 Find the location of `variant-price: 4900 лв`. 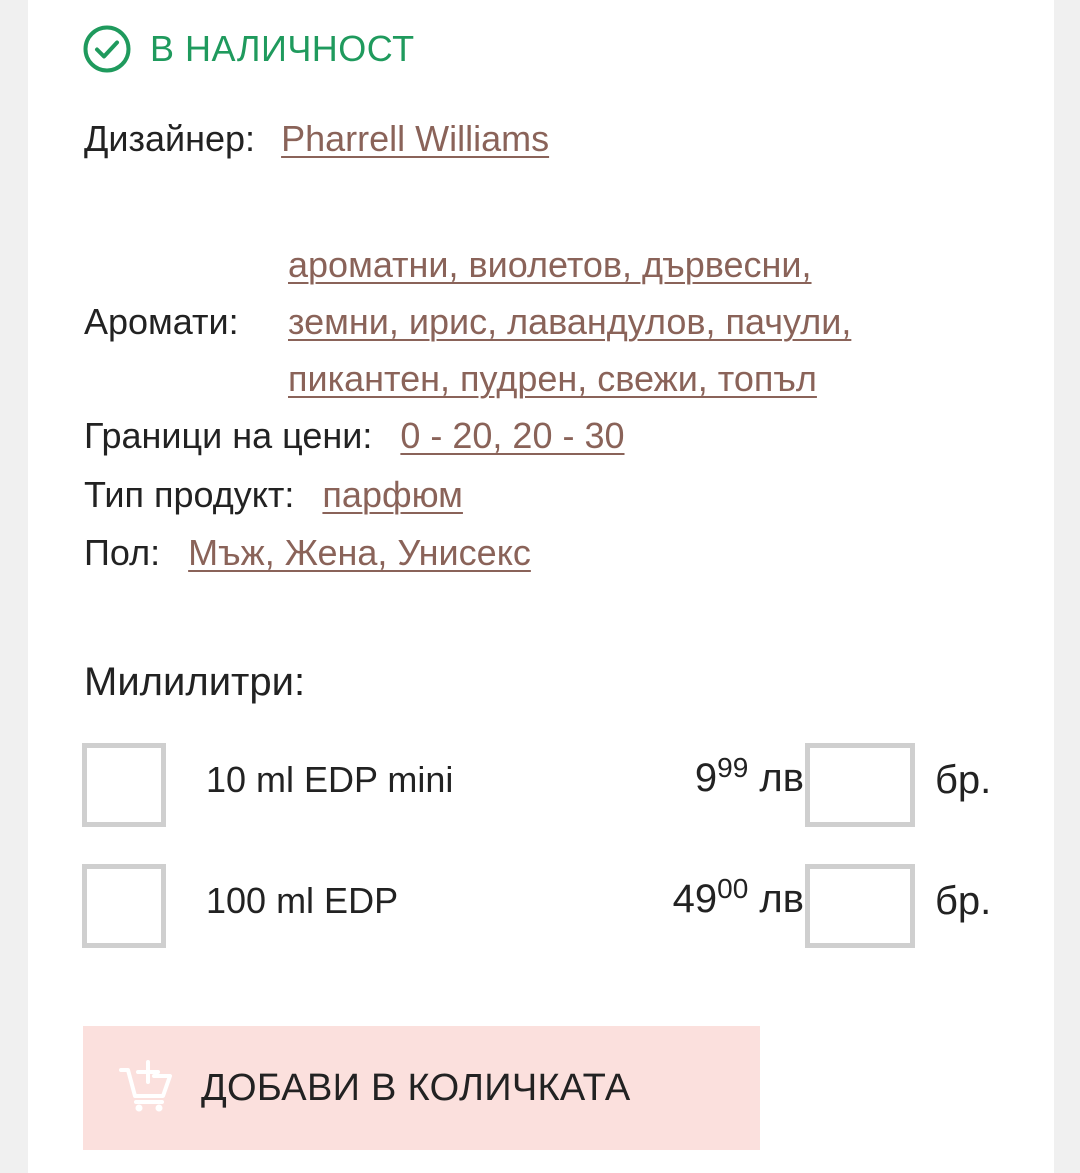

variant-price: 4900 лв is located at coordinates (738, 899).